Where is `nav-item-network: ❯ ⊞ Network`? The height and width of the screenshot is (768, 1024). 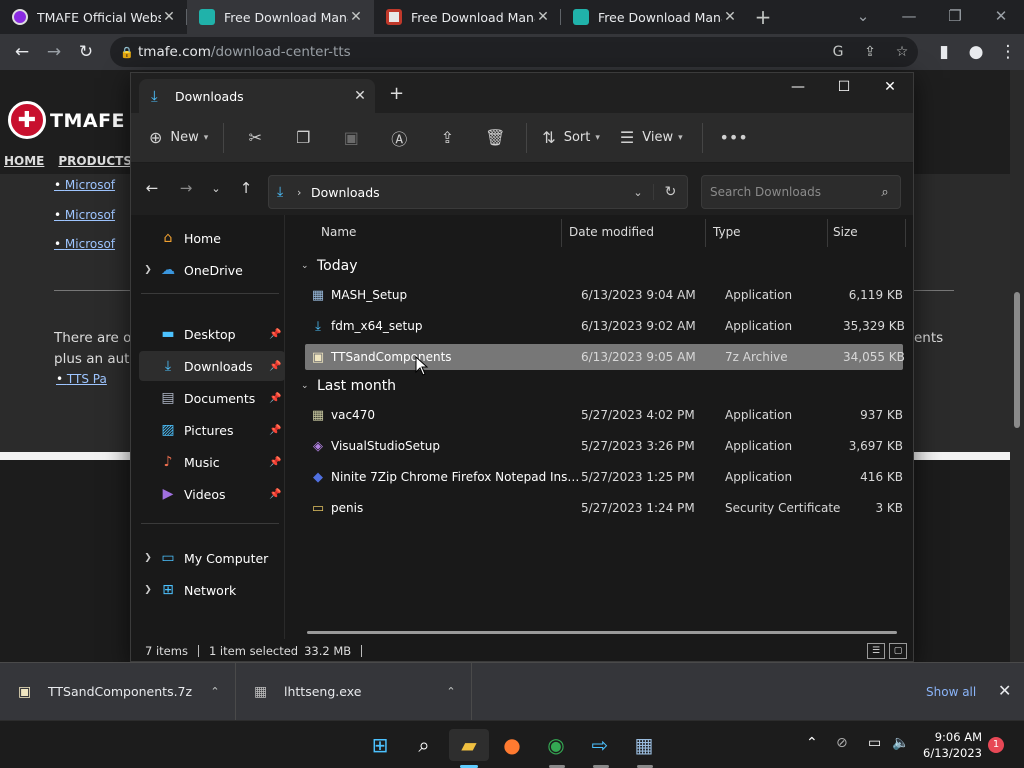
nav-item-network: ❯ ⊞ Network is located at coordinates (212, 590).